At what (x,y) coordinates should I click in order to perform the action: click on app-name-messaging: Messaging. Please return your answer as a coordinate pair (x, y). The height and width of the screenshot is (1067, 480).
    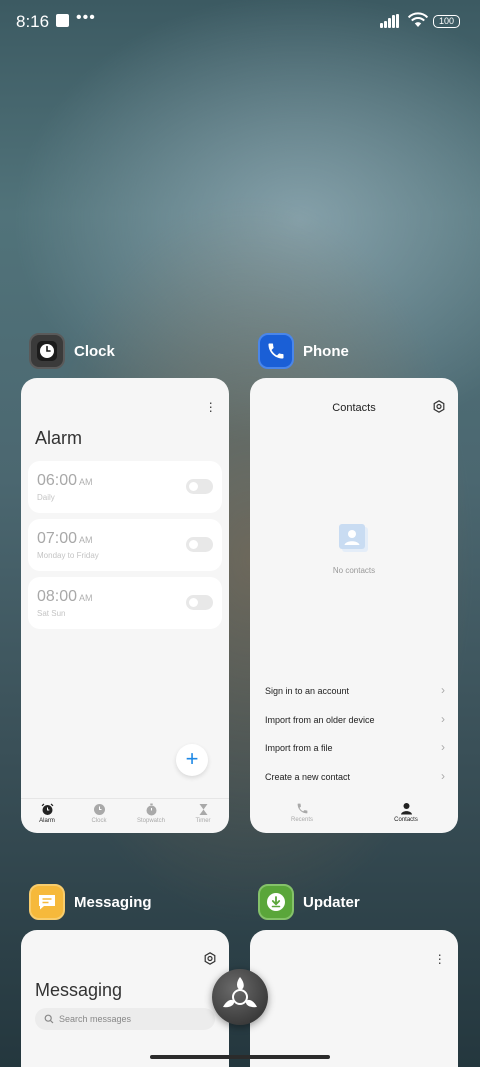
    Looking at the image, I should click on (113, 902).